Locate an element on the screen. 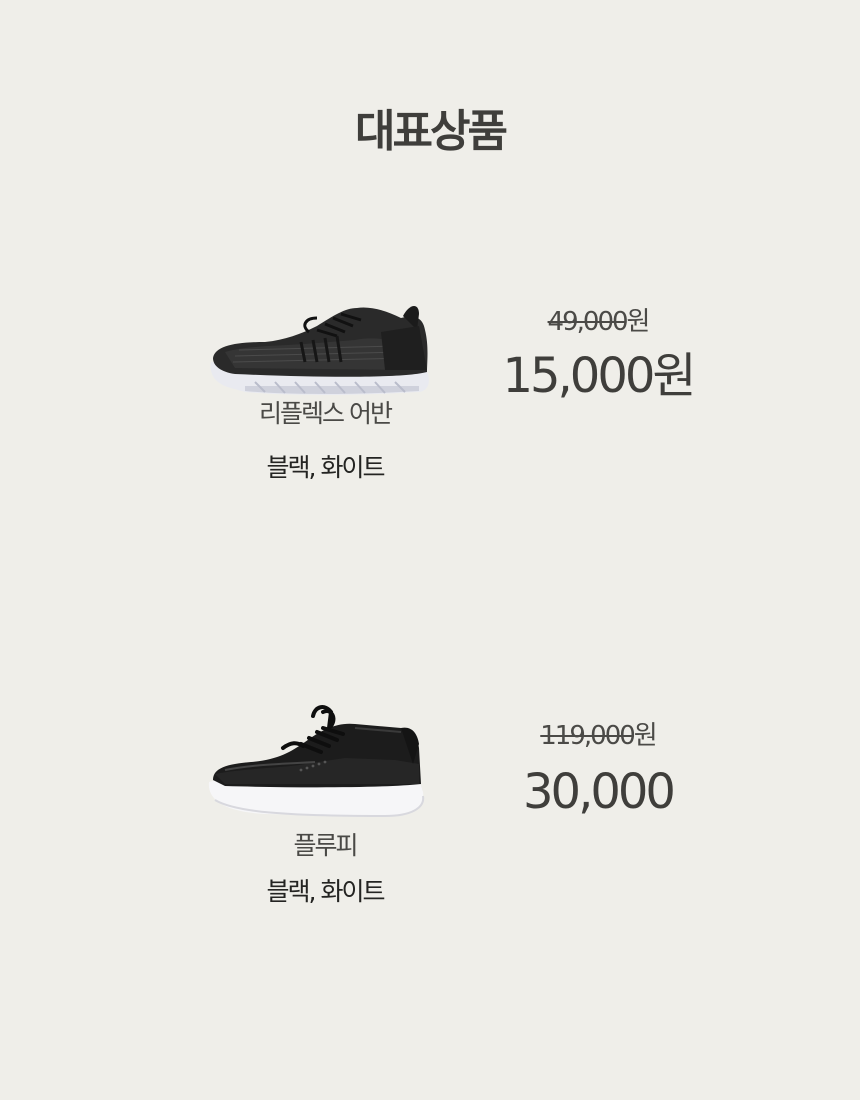 The height and width of the screenshot is (1100, 860). original-price: 119,000원 is located at coordinates (598, 736).